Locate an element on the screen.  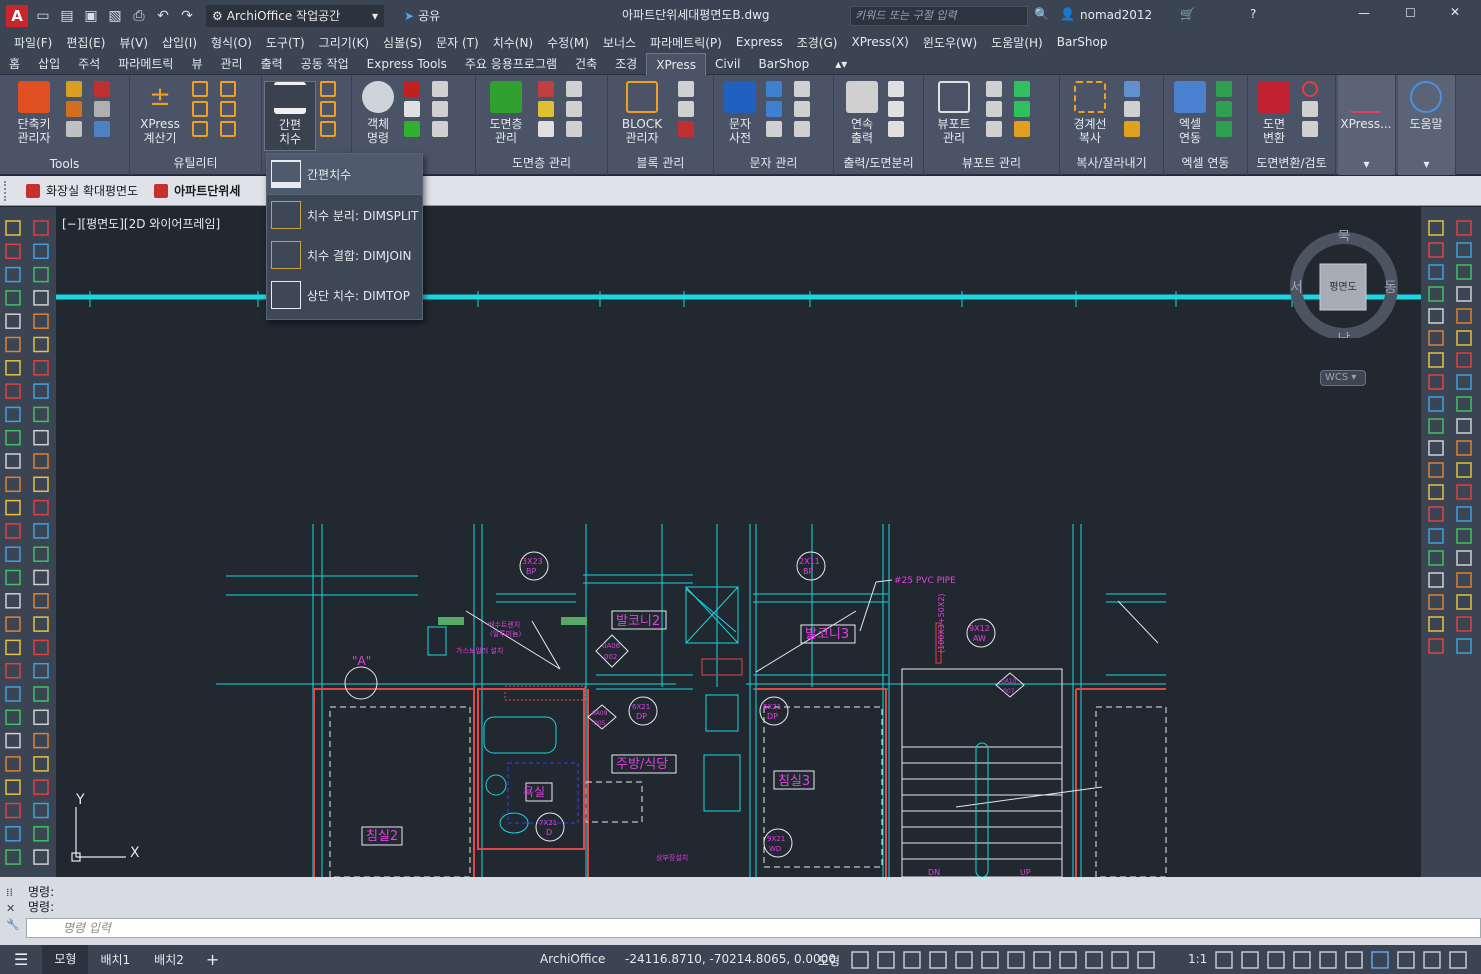
ribbon-tab-active: XPress is located at coordinates (676, 63).